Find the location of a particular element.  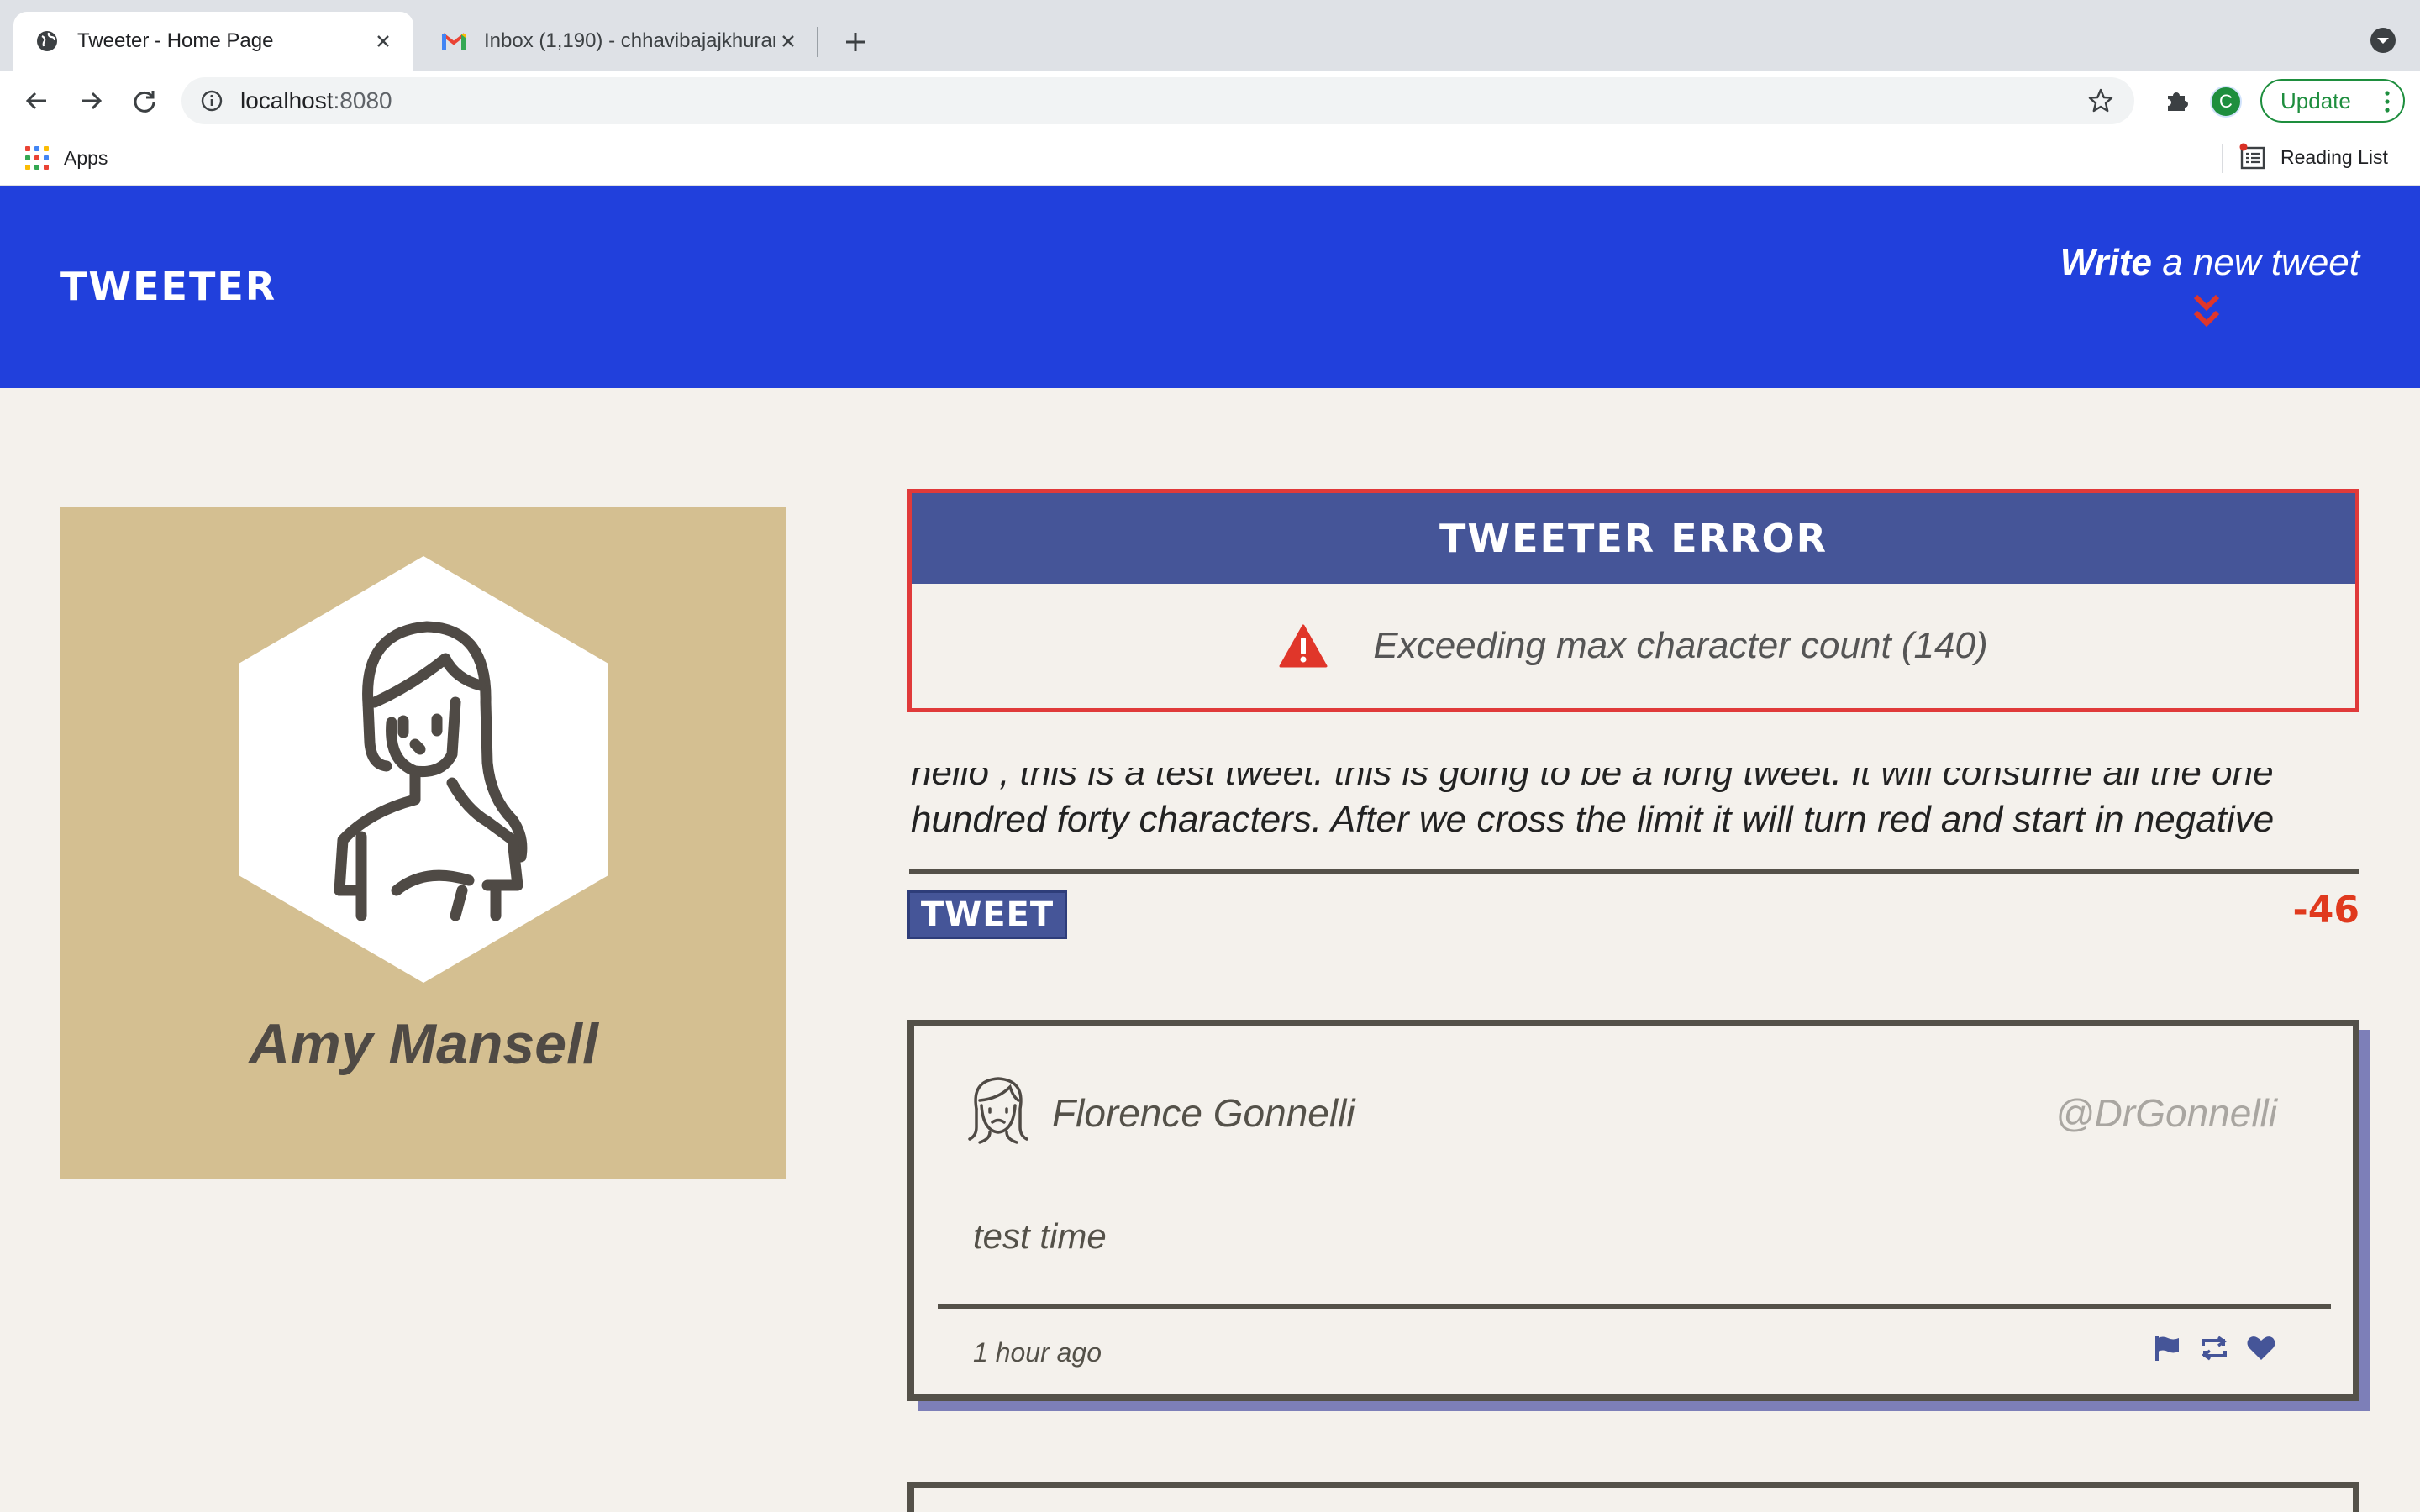

profile-name: Amy Mansell is located at coordinates (423, 1044).